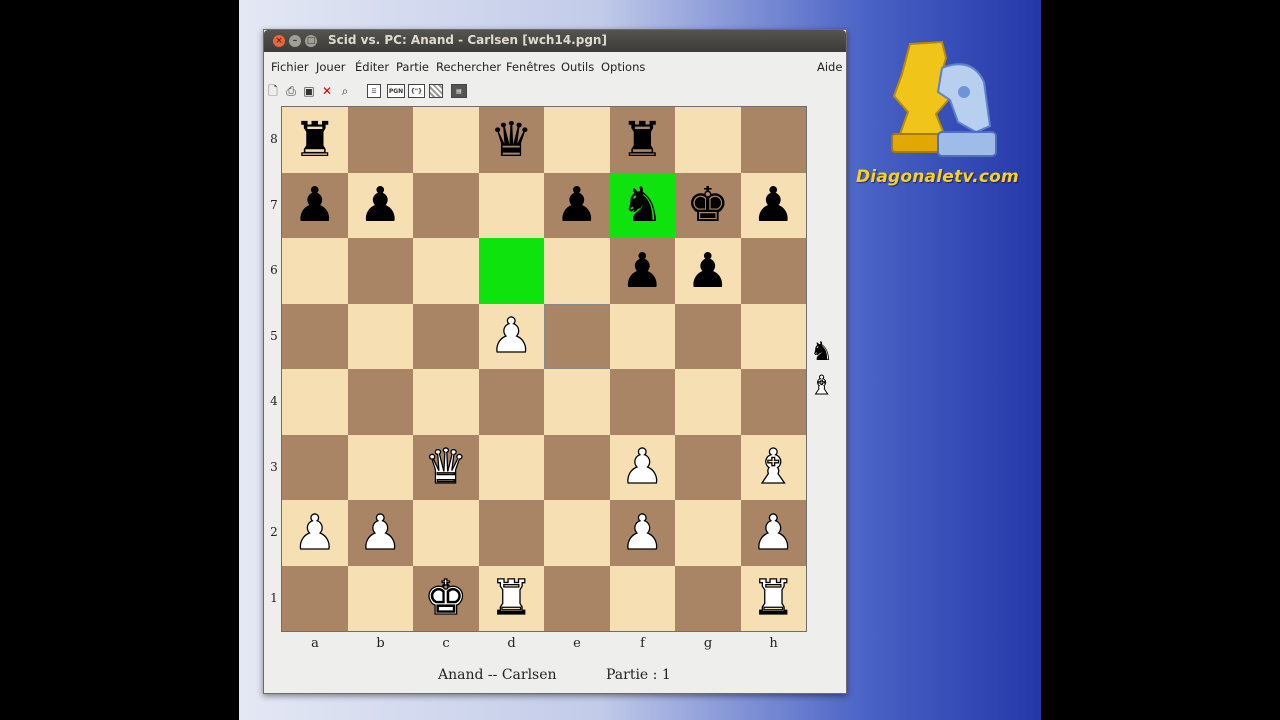 The width and height of the screenshot is (1280, 720). What do you see at coordinates (642, 533) in the screenshot?
I see `square-f2: ♟` at bounding box center [642, 533].